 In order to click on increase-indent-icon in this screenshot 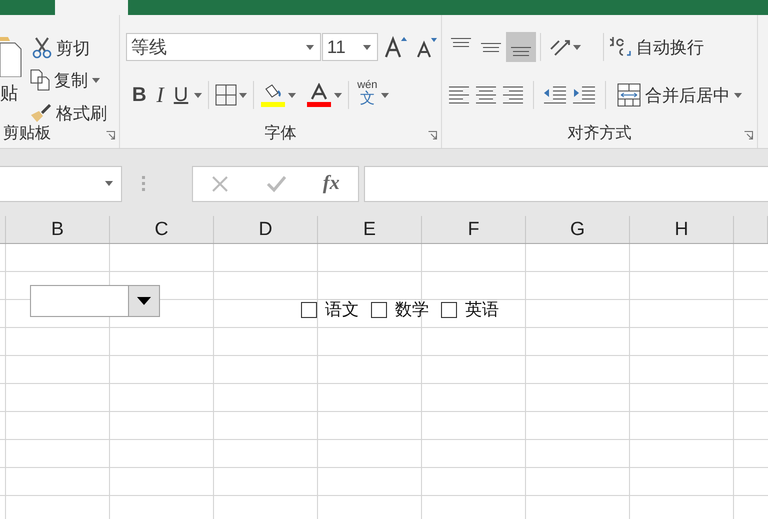, I will do `click(584, 95)`.